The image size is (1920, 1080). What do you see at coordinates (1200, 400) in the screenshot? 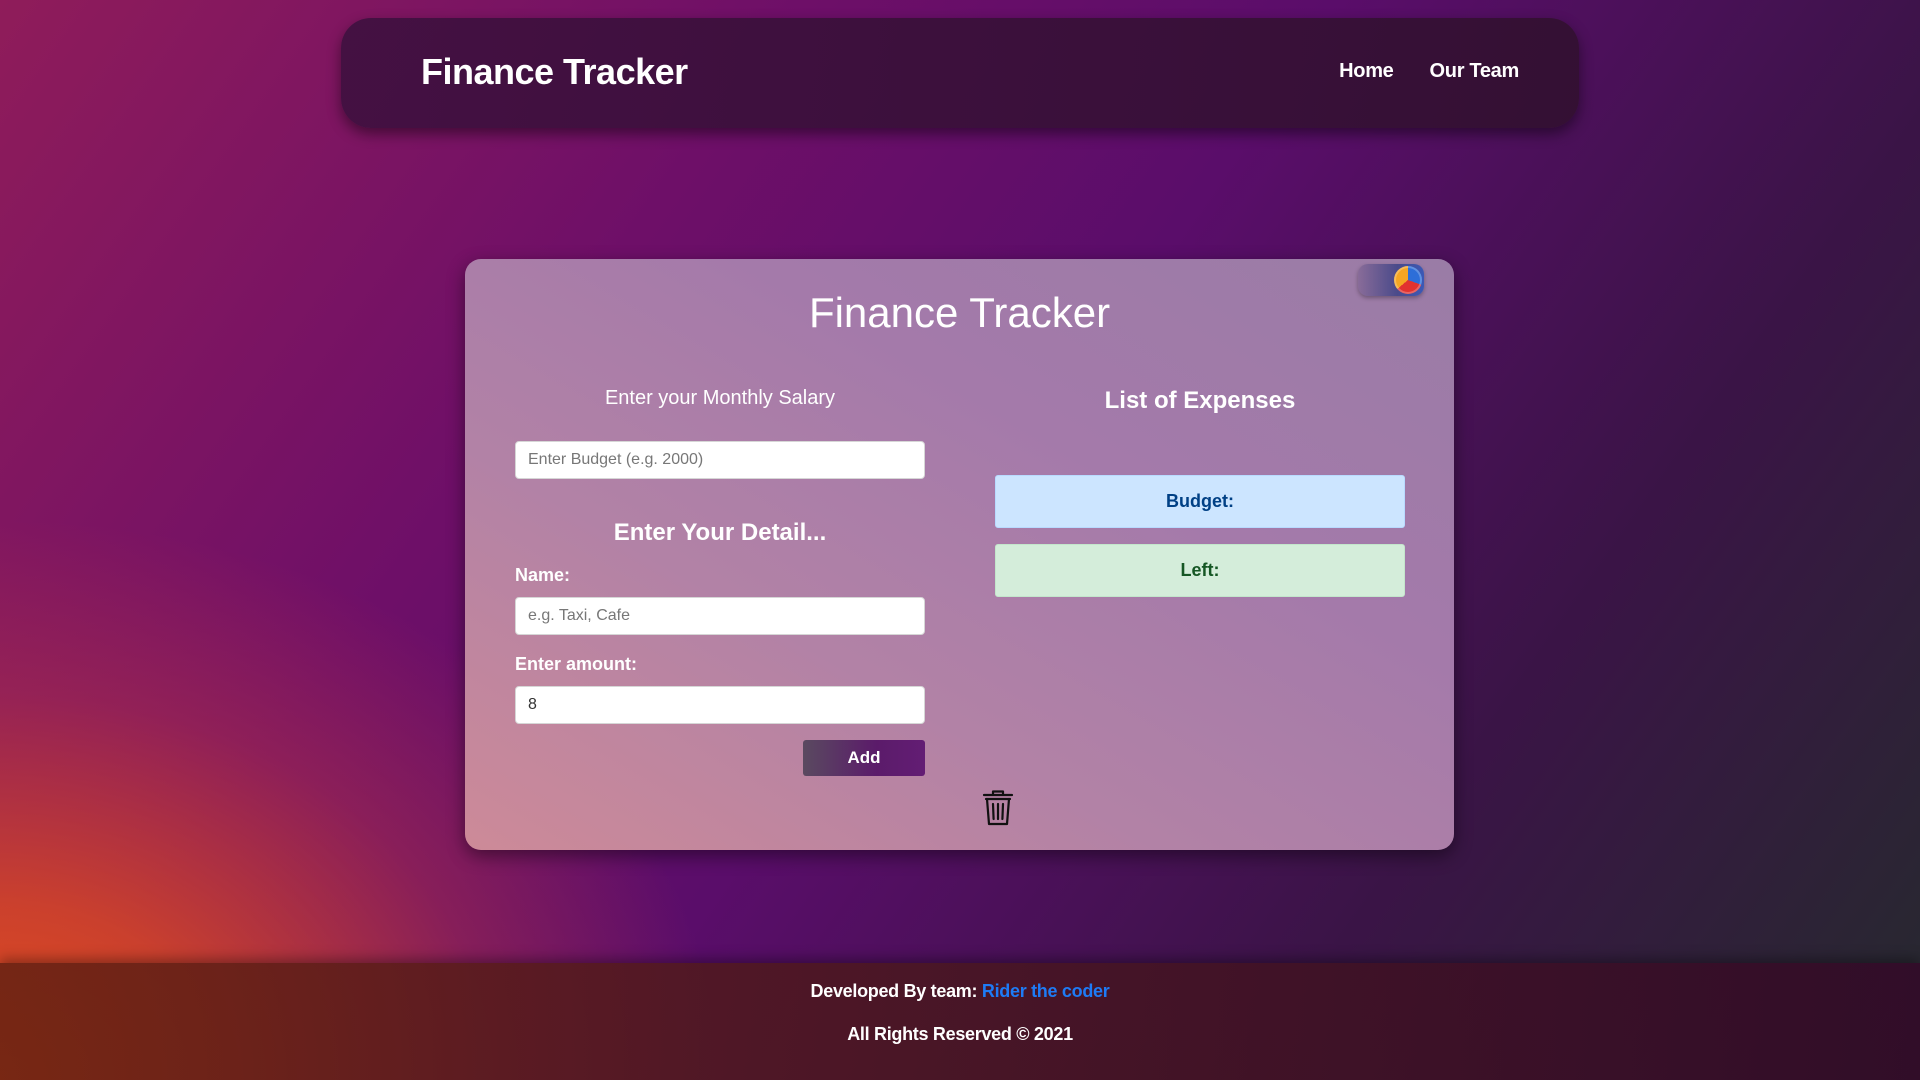
I see `expenses-heading: List of Expenses` at bounding box center [1200, 400].